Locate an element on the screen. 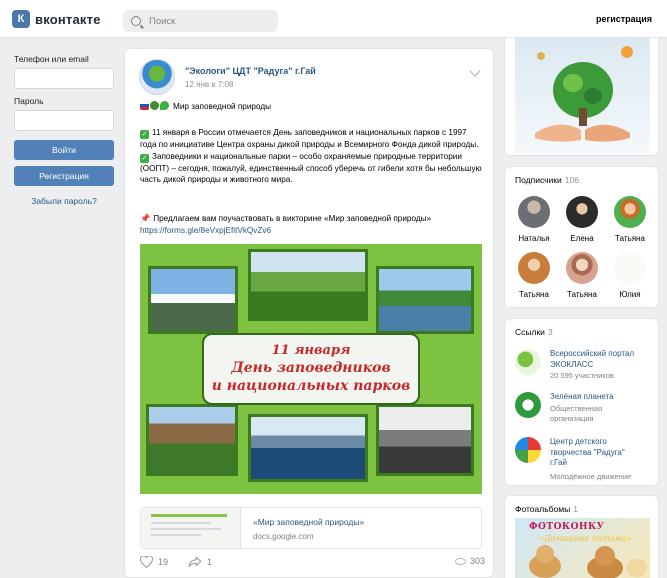 The height and width of the screenshot is (578, 667). chevron-down-icon is located at coordinates (475, 71).